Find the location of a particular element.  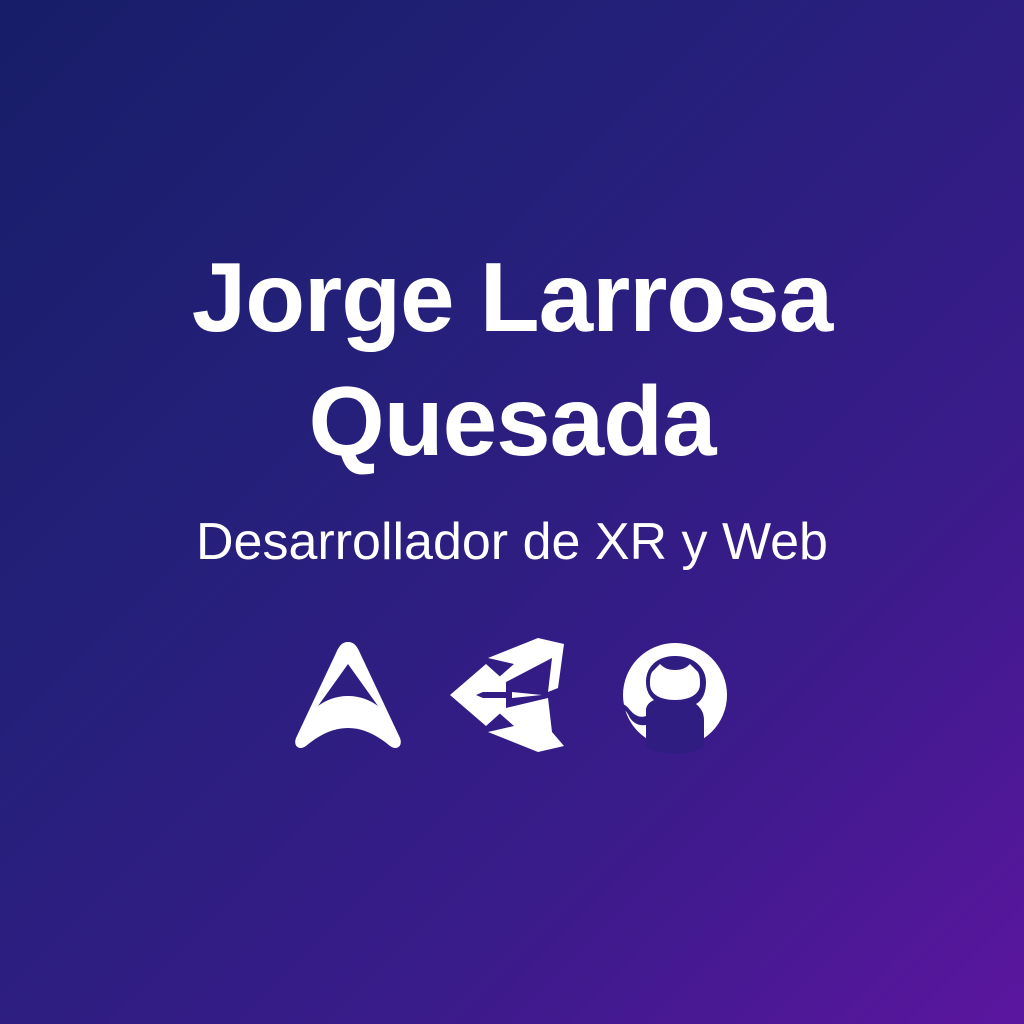

arcore-logo-icon is located at coordinates (349, 695).